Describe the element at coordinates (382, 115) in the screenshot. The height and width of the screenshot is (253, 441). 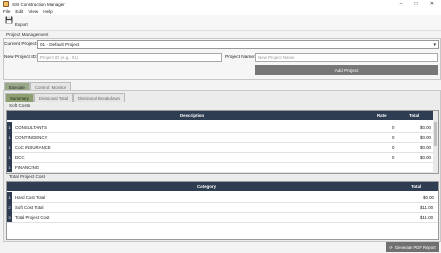
I see `col-rate: Rate` at that location.